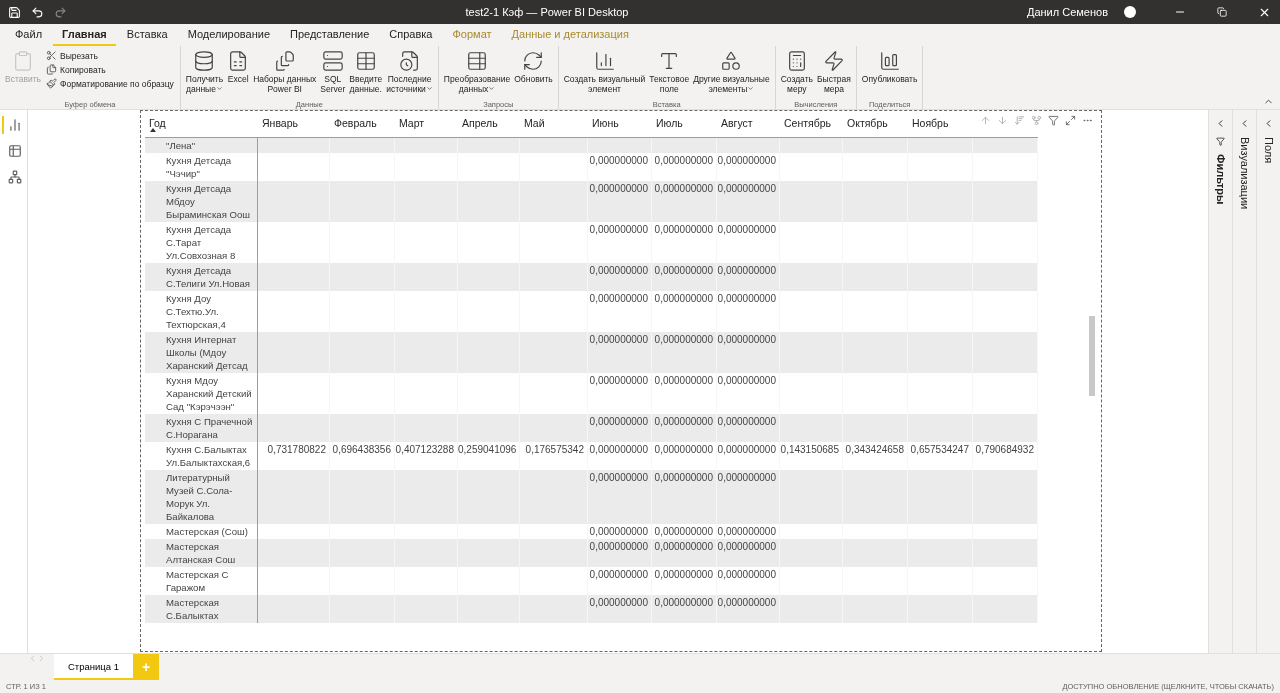 The width and height of the screenshot is (1280, 693). What do you see at coordinates (366, 74) in the screenshot?
I see `ribbon-button: Введите данные.` at bounding box center [366, 74].